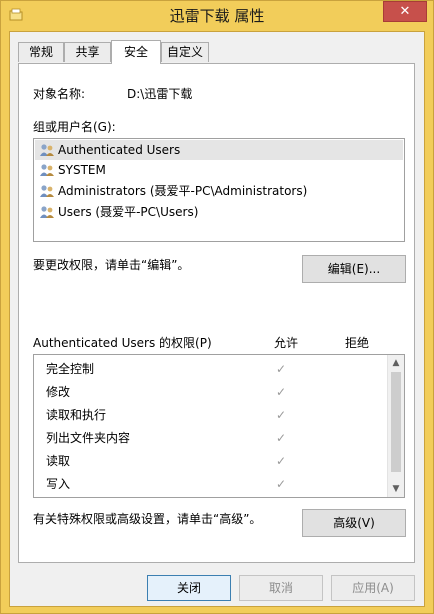 The width and height of the screenshot is (434, 614). I want to click on close-button: 关闭, so click(189, 588).